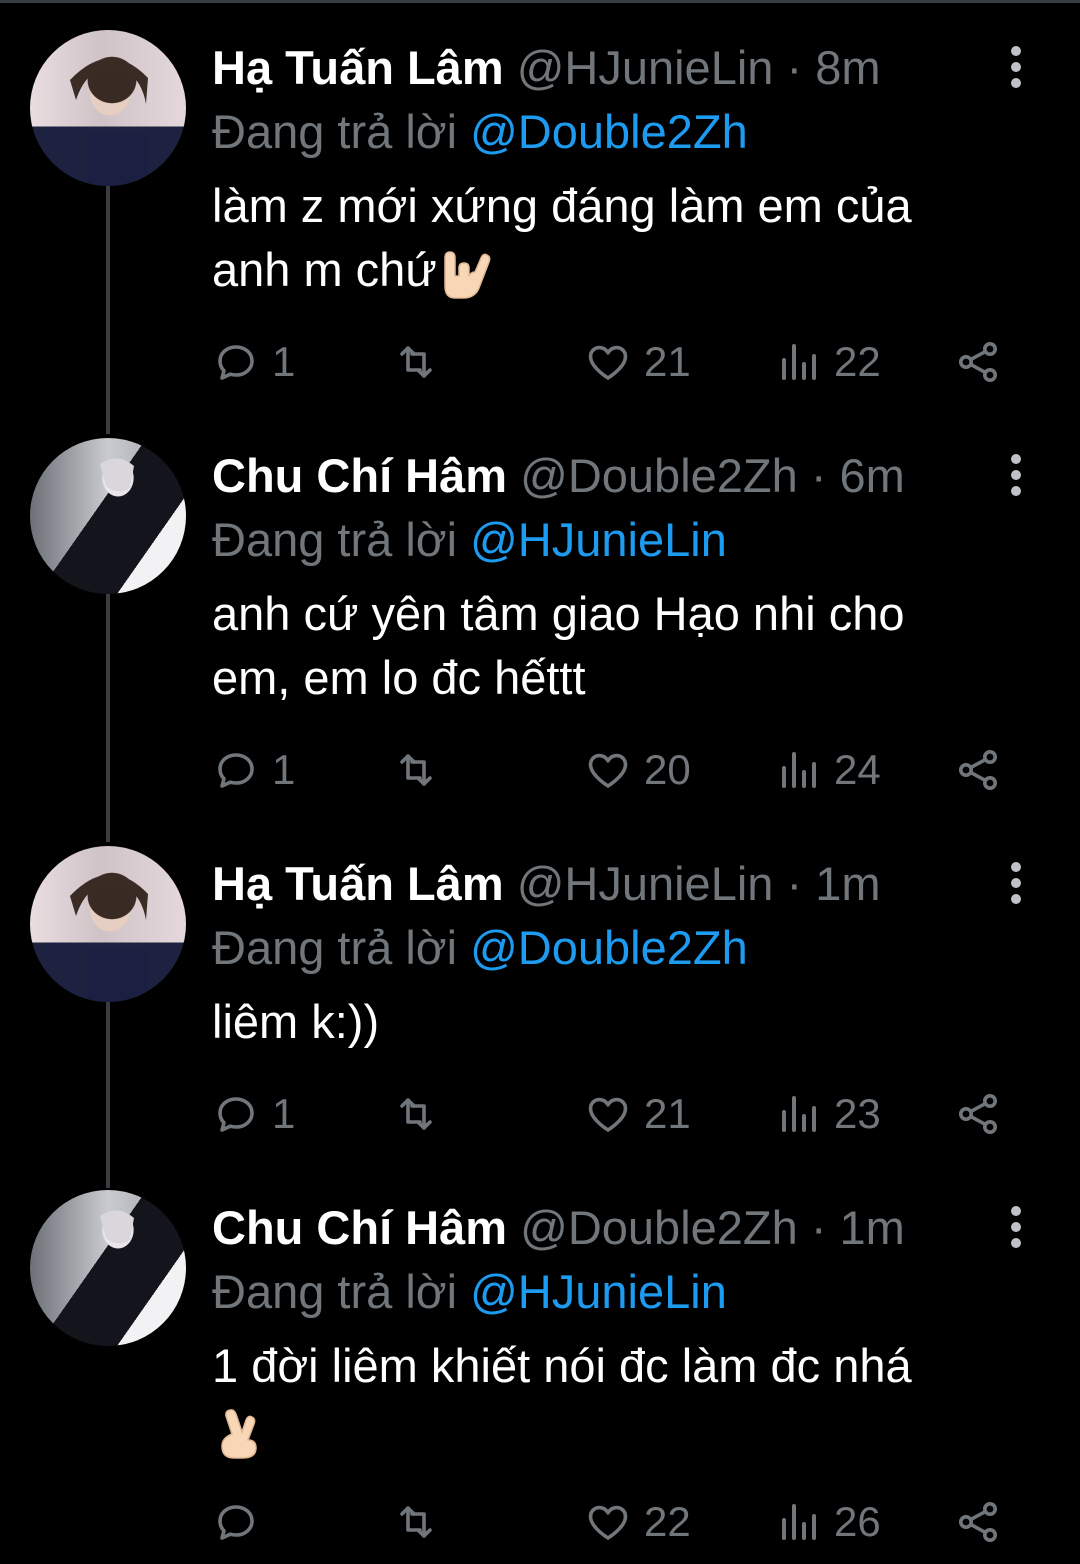 The image size is (1080, 1564). What do you see at coordinates (857, 1113) in the screenshot?
I see `views-count: 23` at bounding box center [857, 1113].